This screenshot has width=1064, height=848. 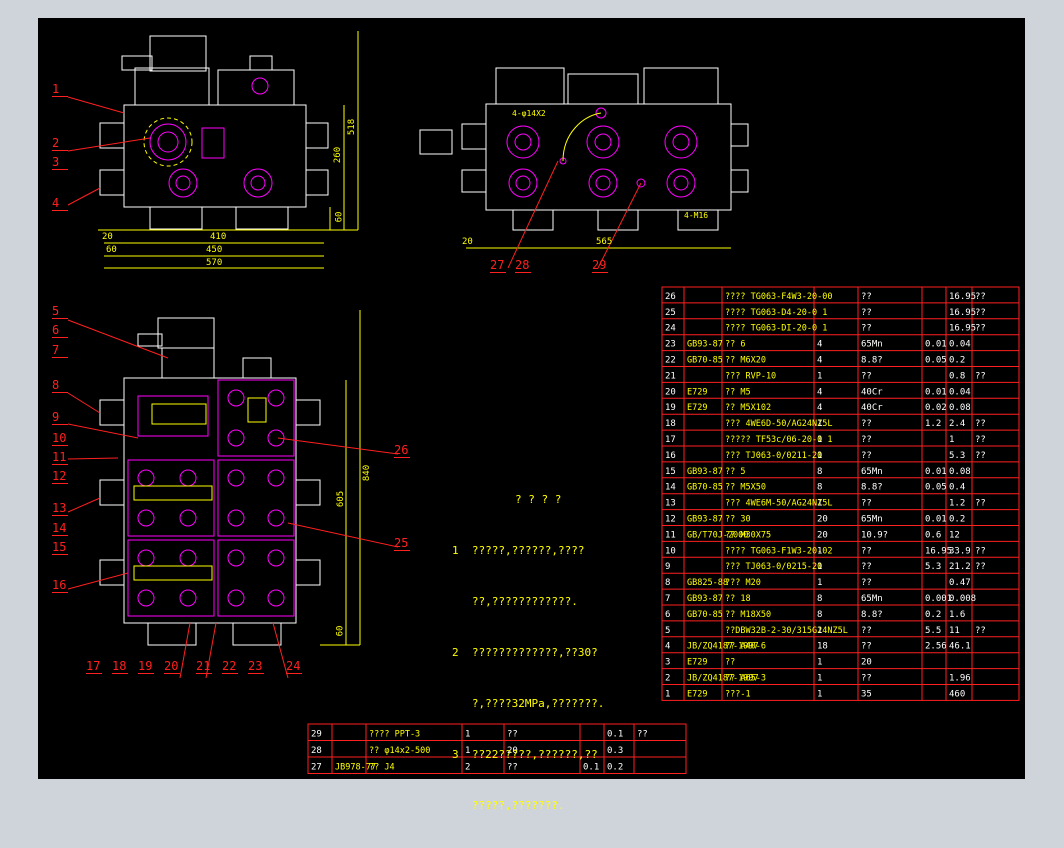 What do you see at coordinates (120, 666) in the screenshot?
I see `balloon-18: 18` at bounding box center [120, 666].